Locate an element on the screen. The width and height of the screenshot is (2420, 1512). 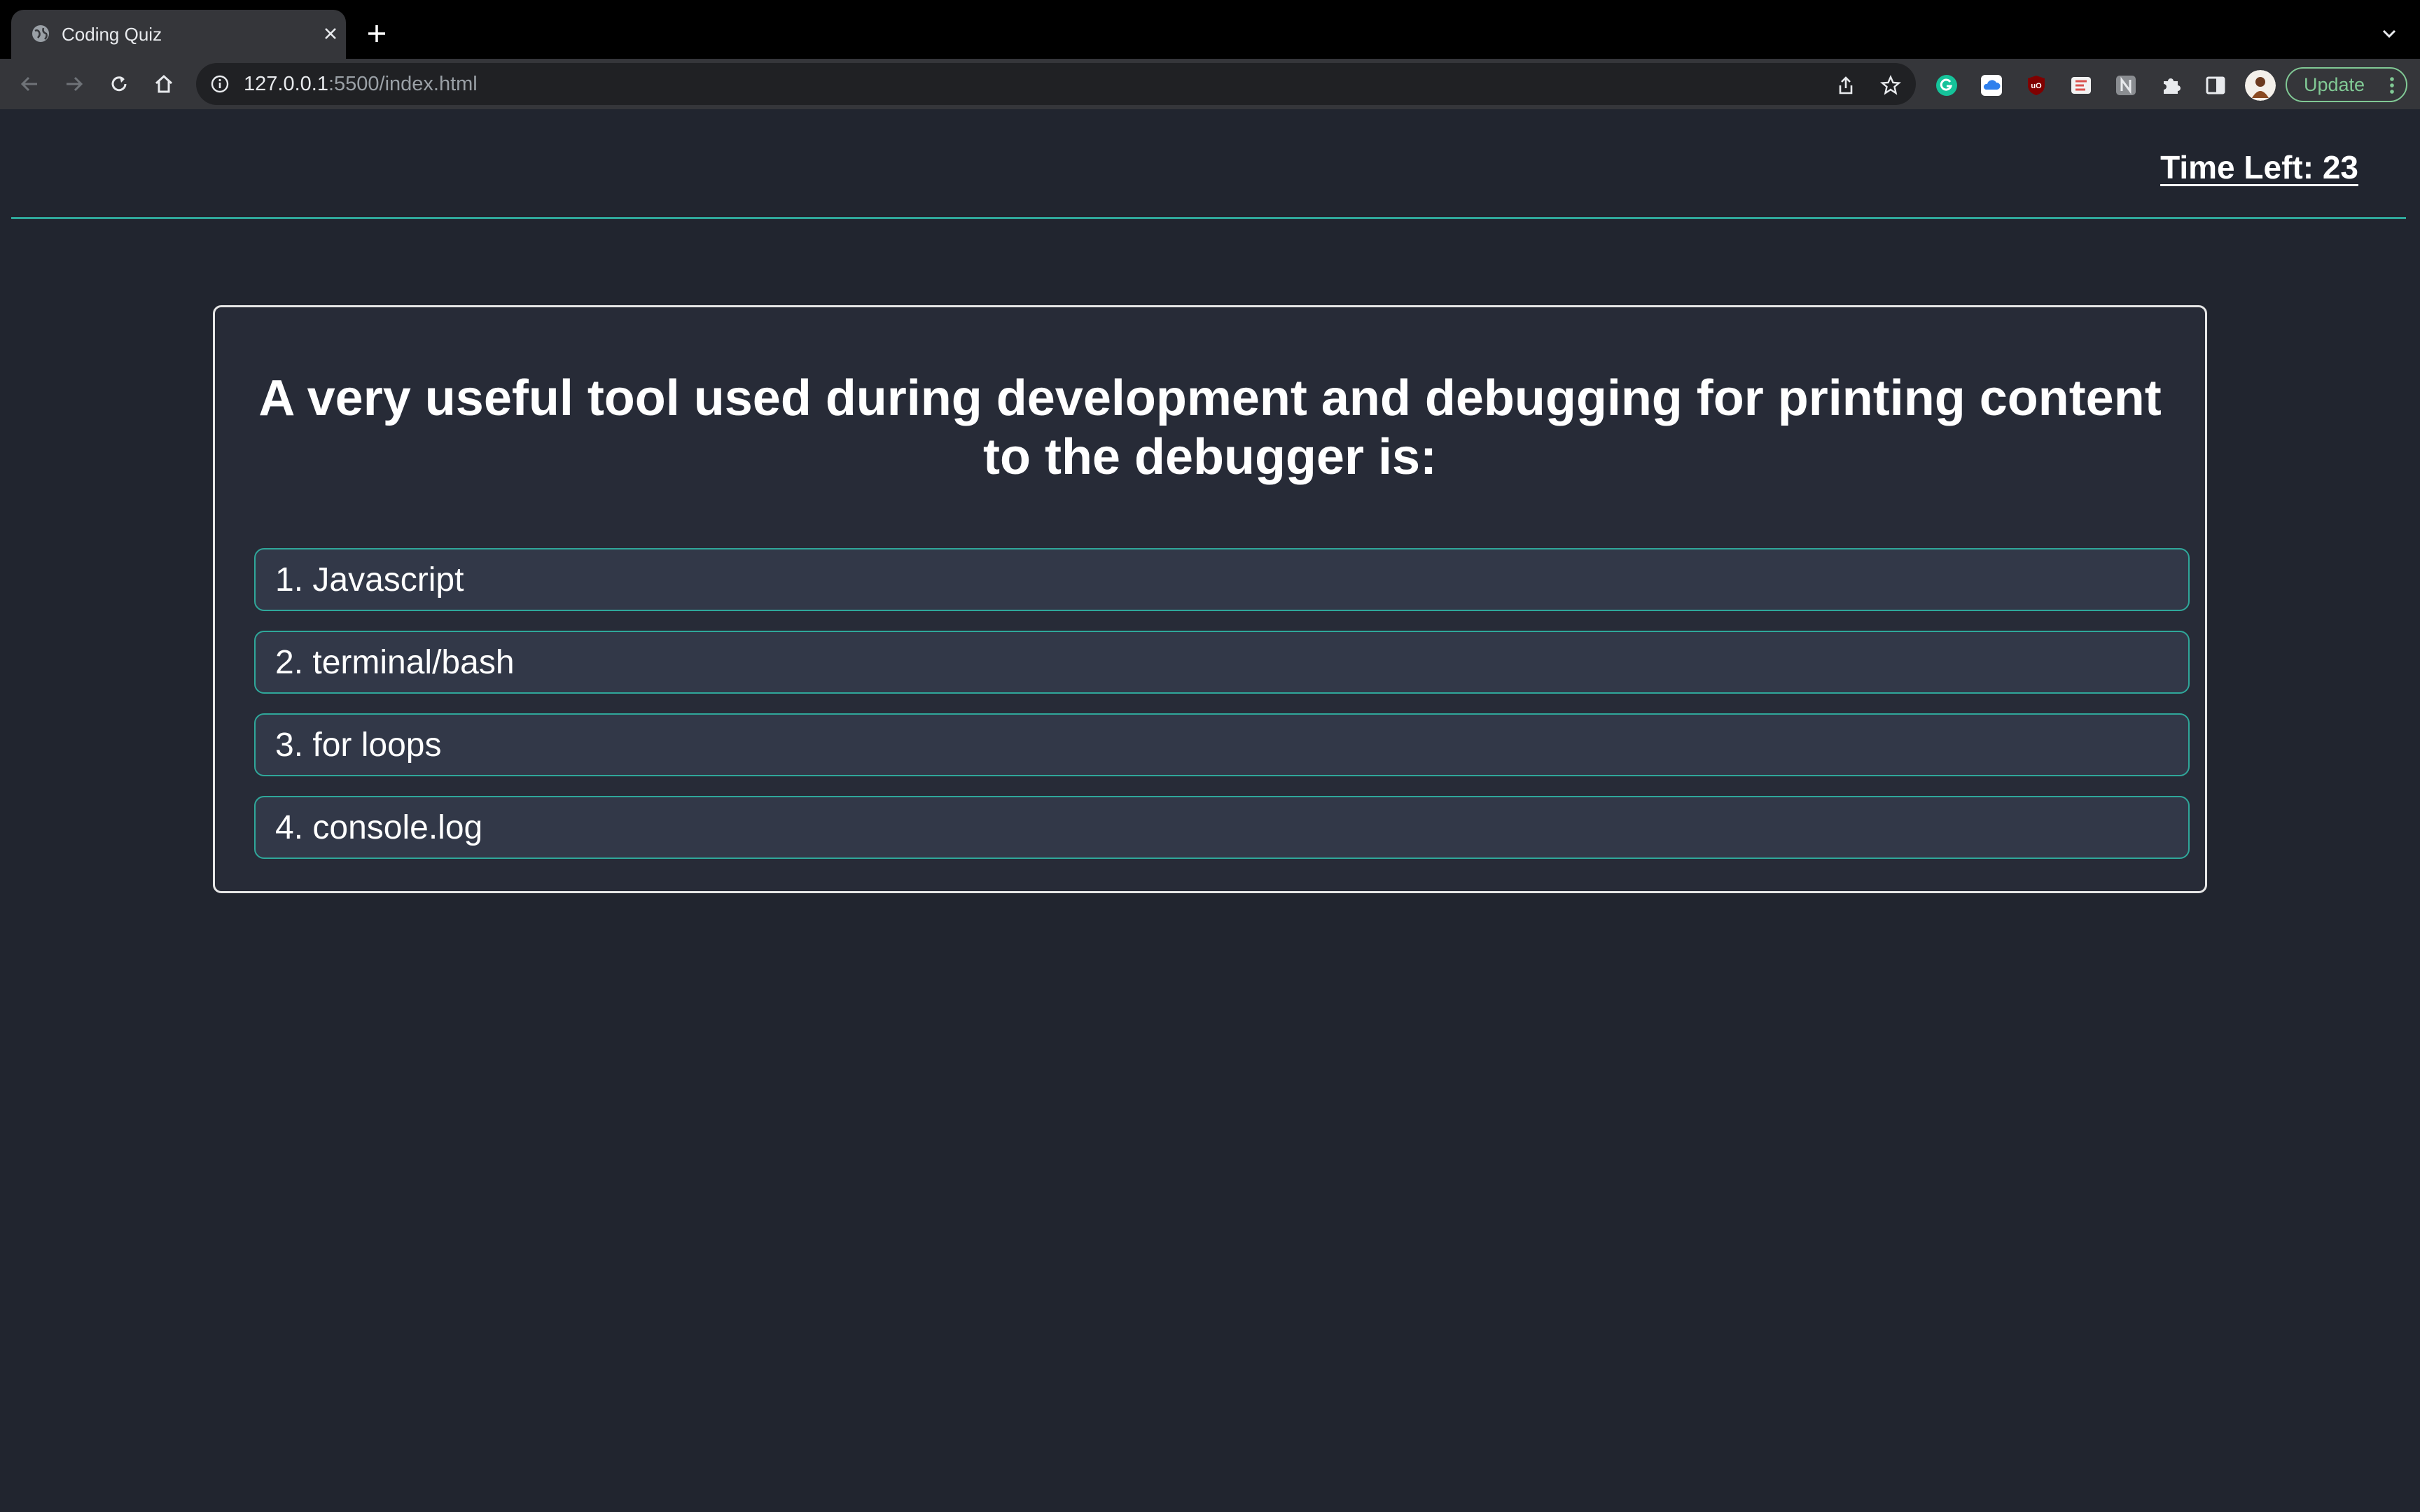
svg-text: uO is located at coordinates (2036, 86).